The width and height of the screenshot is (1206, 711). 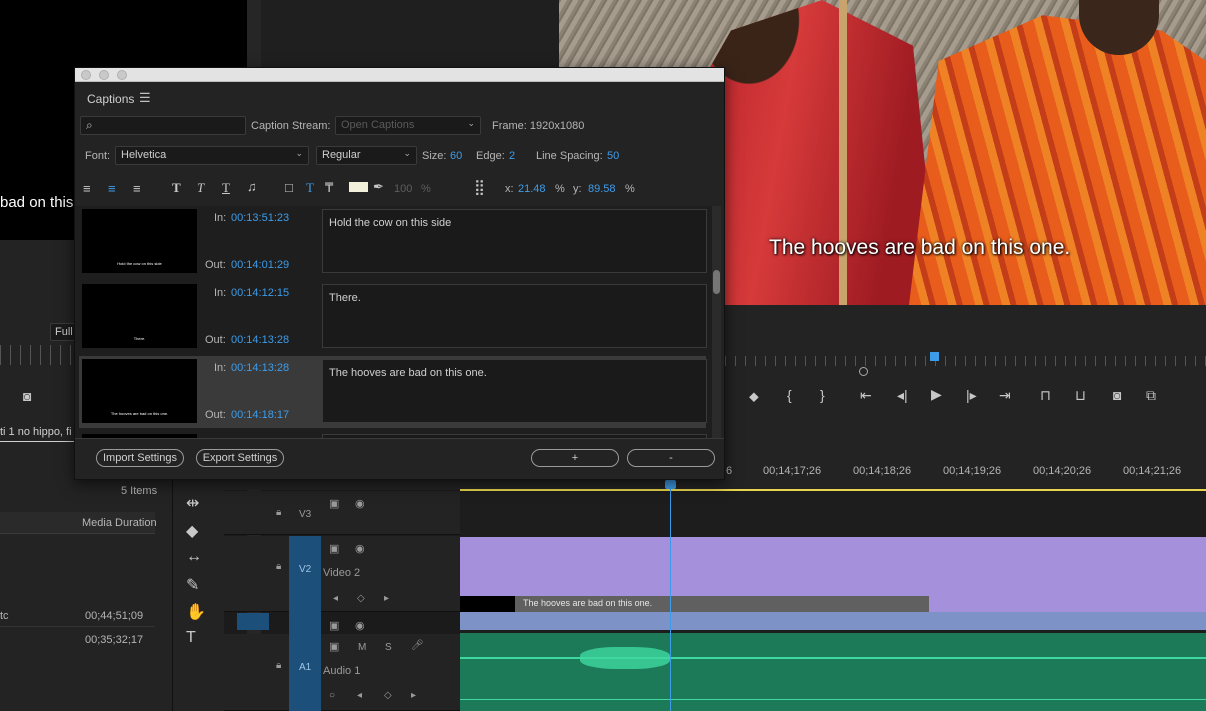 What do you see at coordinates (27, 396) in the screenshot?
I see `source-camera-icon: ◙` at bounding box center [27, 396].